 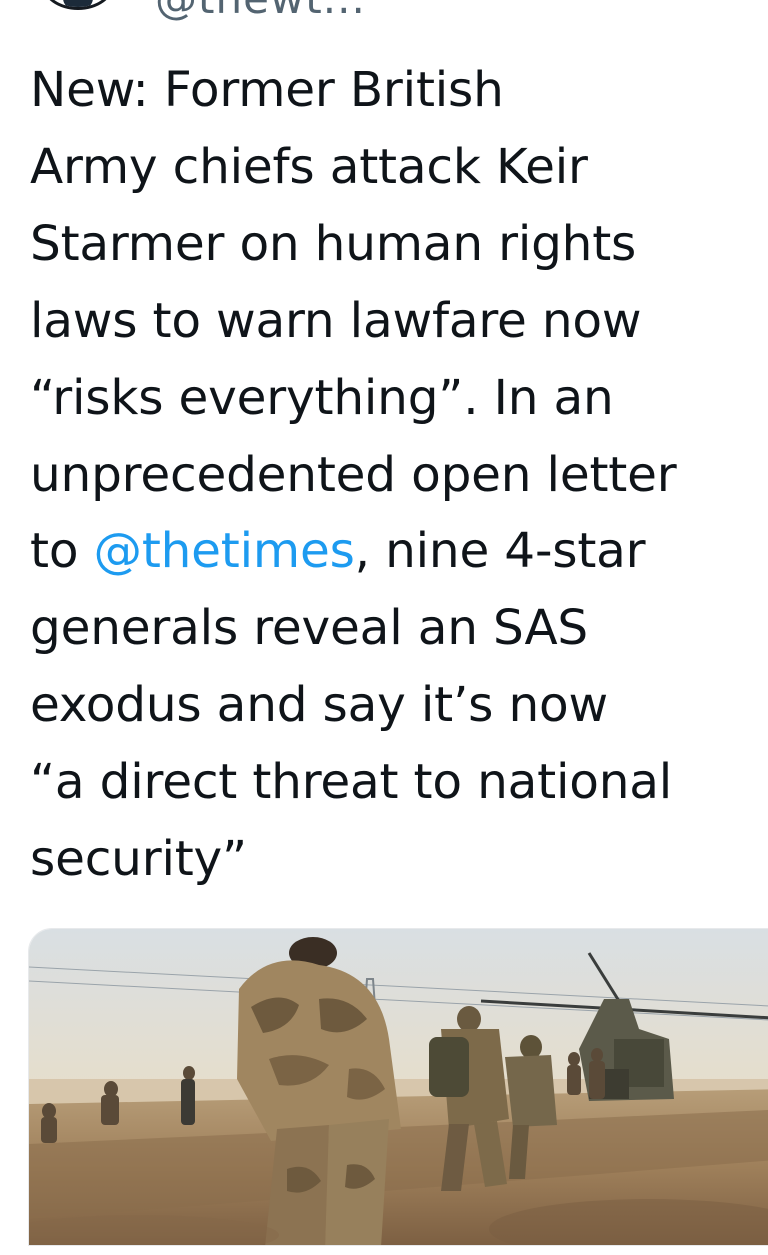 What do you see at coordinates (62, 551) in the screenshot?
I see `tweet-line-segment: to` at bounding box center [62, 551].